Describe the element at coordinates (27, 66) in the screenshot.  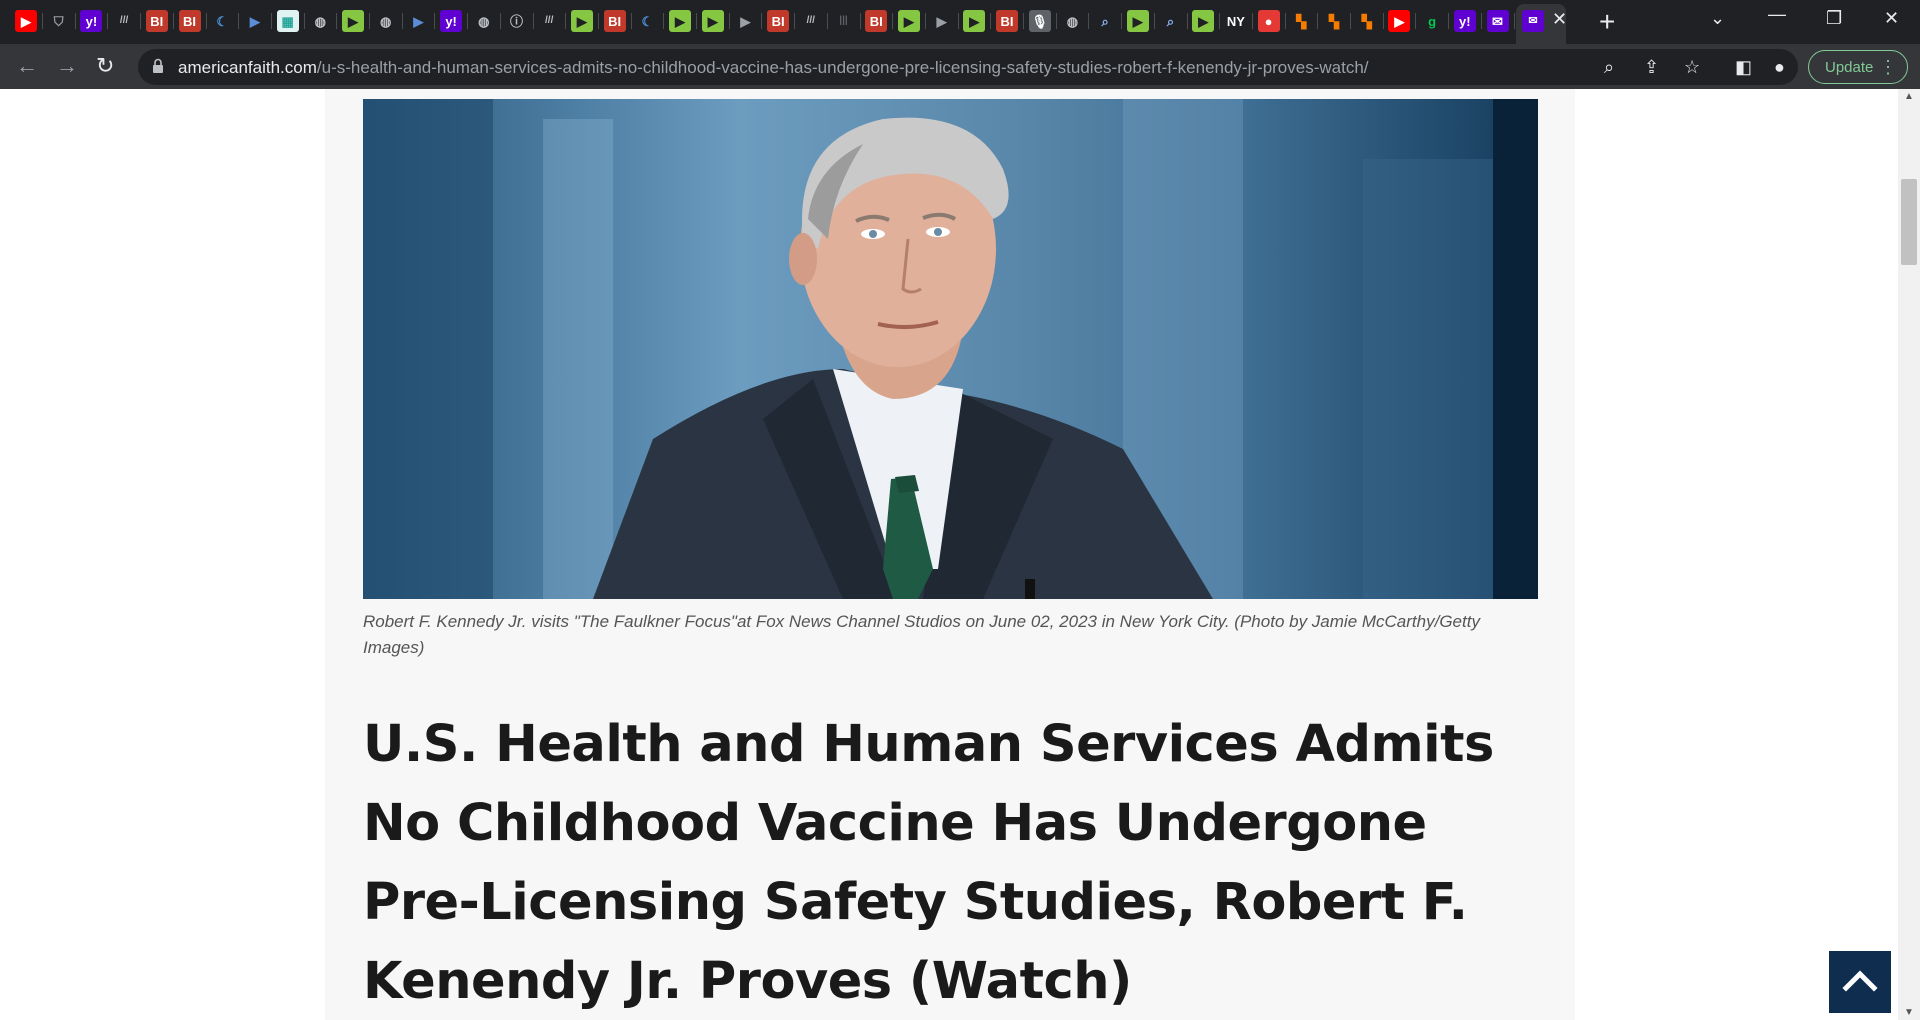
I see `back-icon: ←` at that location.